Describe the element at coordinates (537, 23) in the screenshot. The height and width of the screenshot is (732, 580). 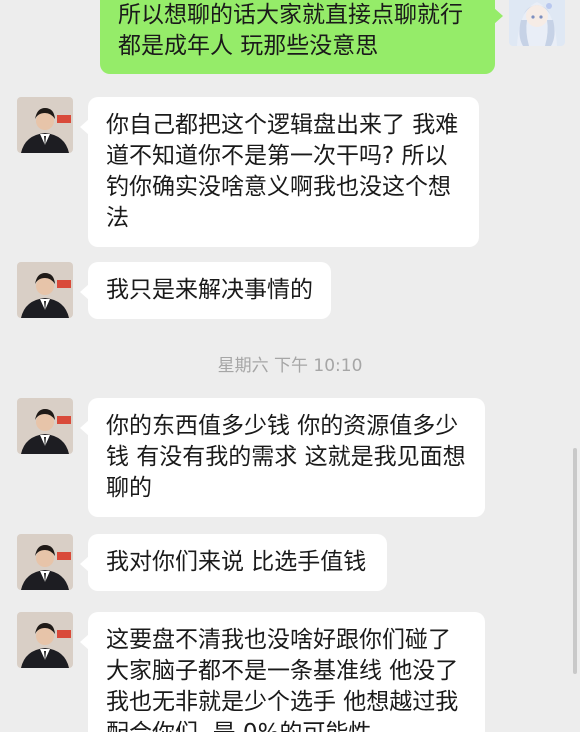
I see `self-avatar-icon` at that location.